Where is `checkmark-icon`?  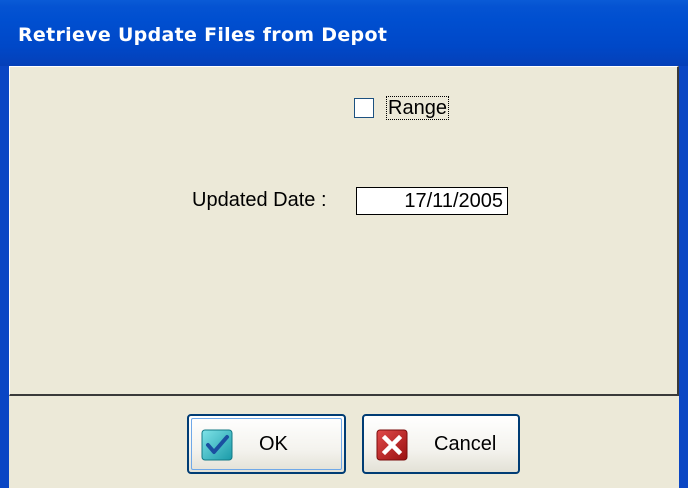
checkmark-icon is located at coordinates (217, 445).